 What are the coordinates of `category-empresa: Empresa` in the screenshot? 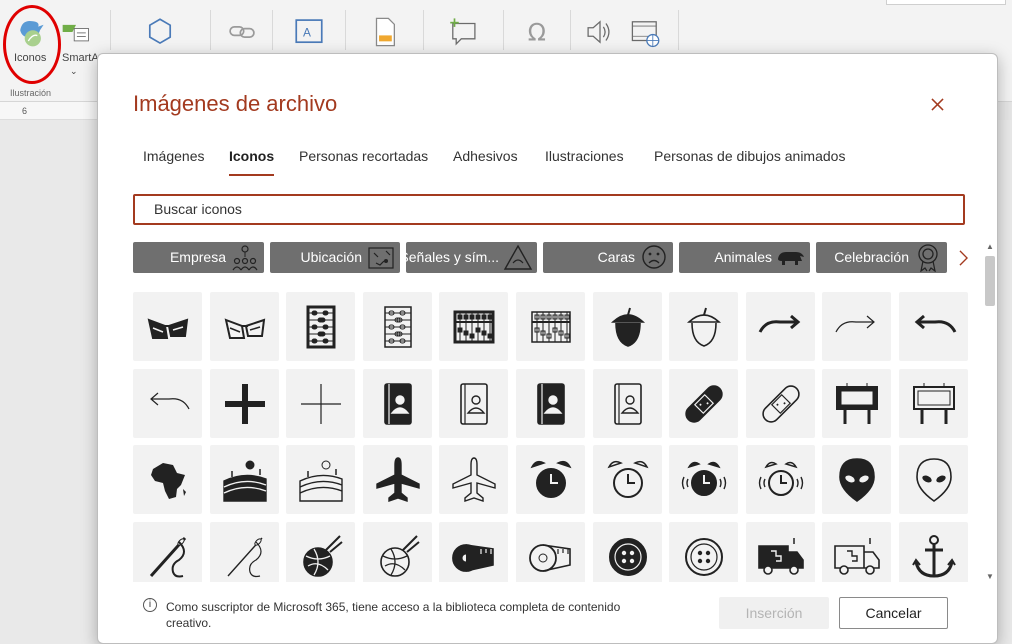 It's located at (198, 257).